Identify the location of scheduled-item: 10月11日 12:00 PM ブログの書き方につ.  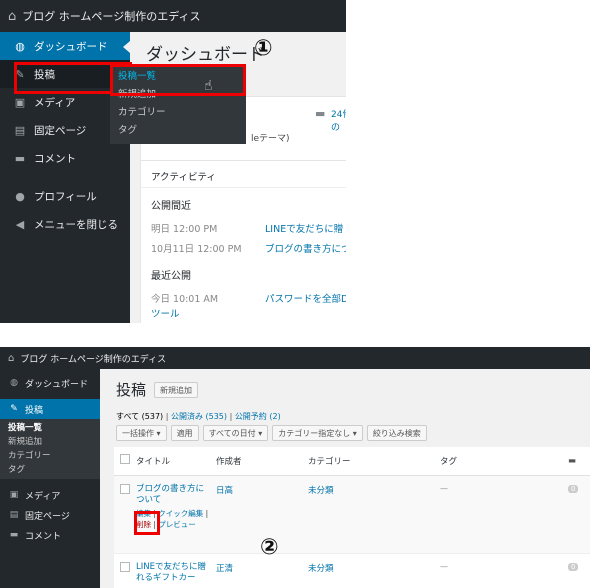
(248, 248).